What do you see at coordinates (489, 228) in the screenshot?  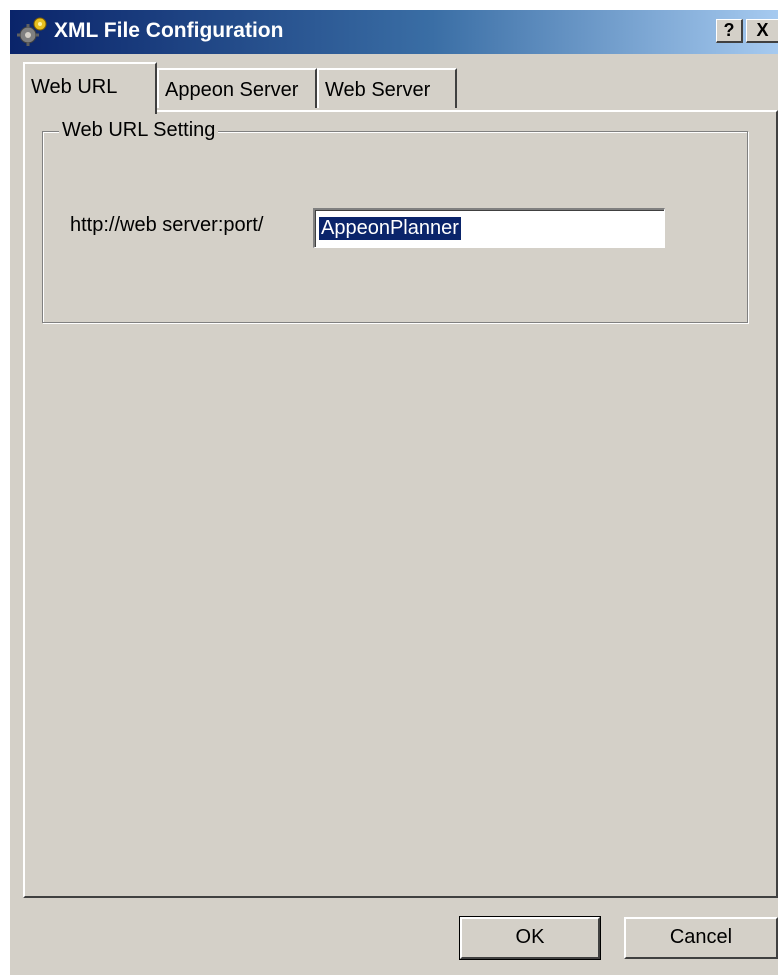 I see `web-url-input: AppeonPlanner` at bounding box center [489, 228].